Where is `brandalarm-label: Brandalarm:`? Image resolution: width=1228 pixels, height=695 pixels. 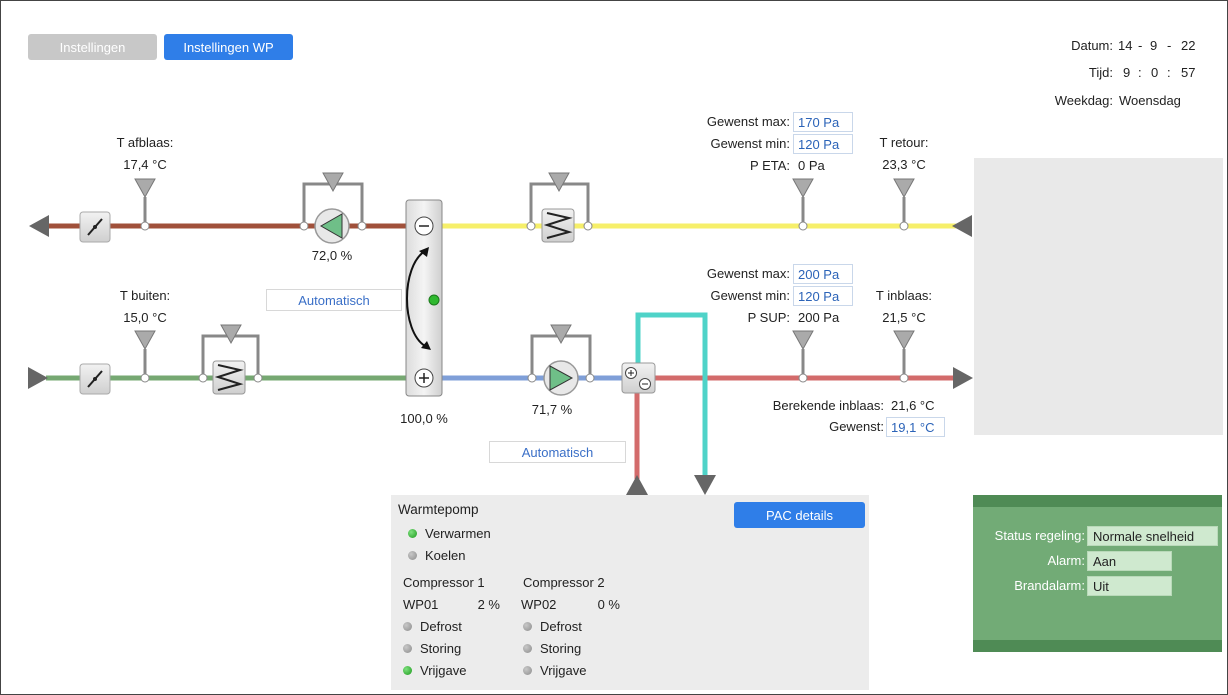
brandalarm-label: Brandalarm: is located at coordinates (1049, 585).